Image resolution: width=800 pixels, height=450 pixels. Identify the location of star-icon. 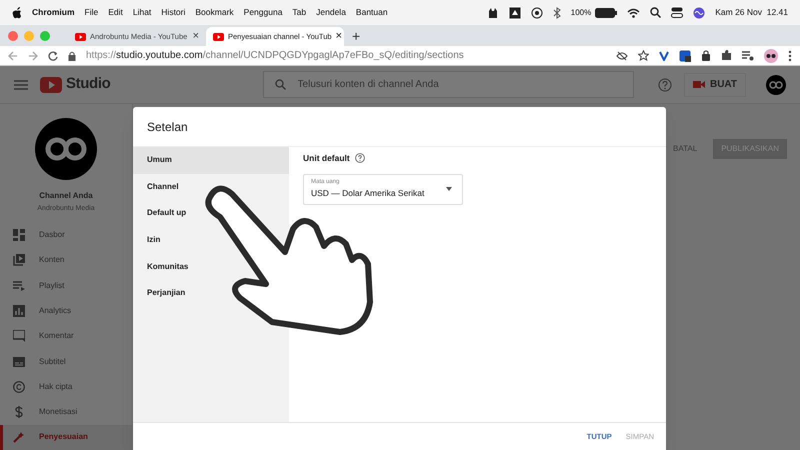
(643, 55).